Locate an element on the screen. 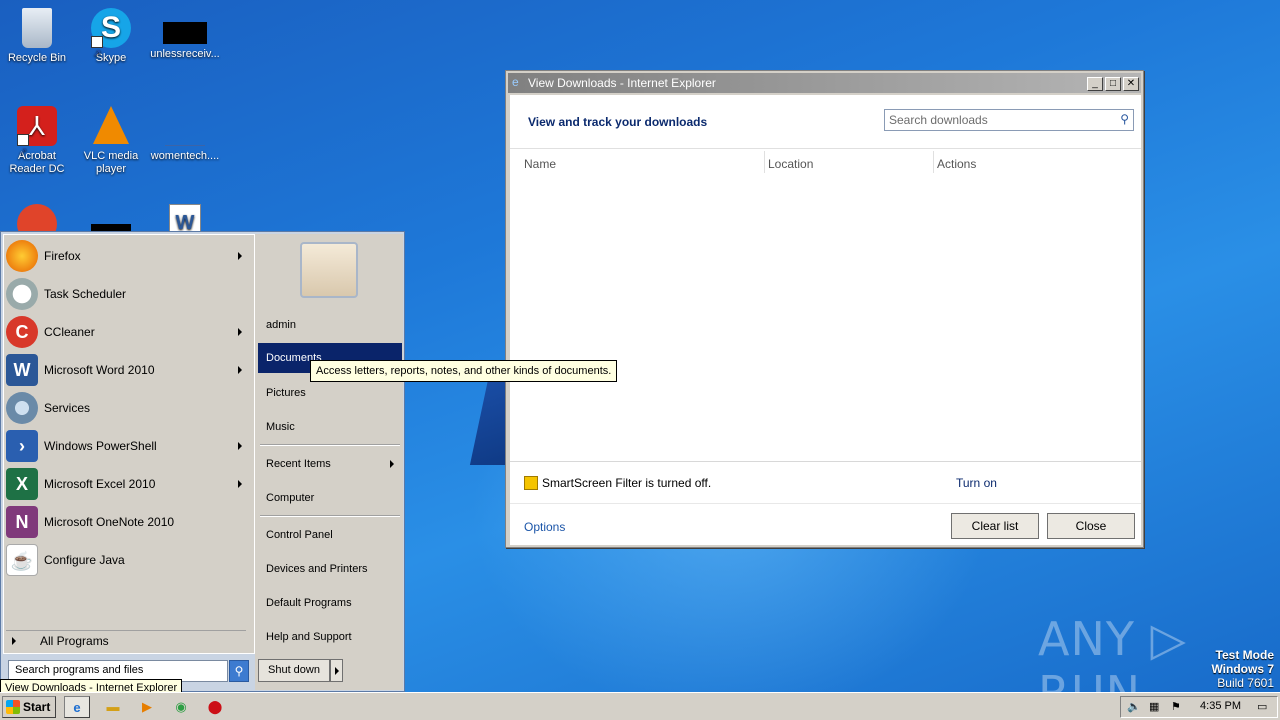 The height and width of the screenshot is (720, 1280). place-music: Music is located at coordinates (330, 427).